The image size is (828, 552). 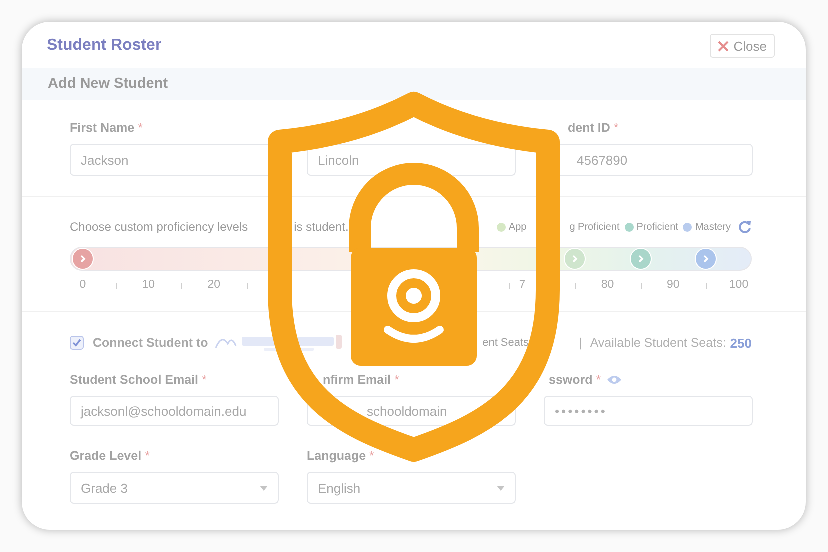 What do you see at coordinates (411, 488) in the screenshot?
I see `select-field: English` at bounding box center [411, 488].